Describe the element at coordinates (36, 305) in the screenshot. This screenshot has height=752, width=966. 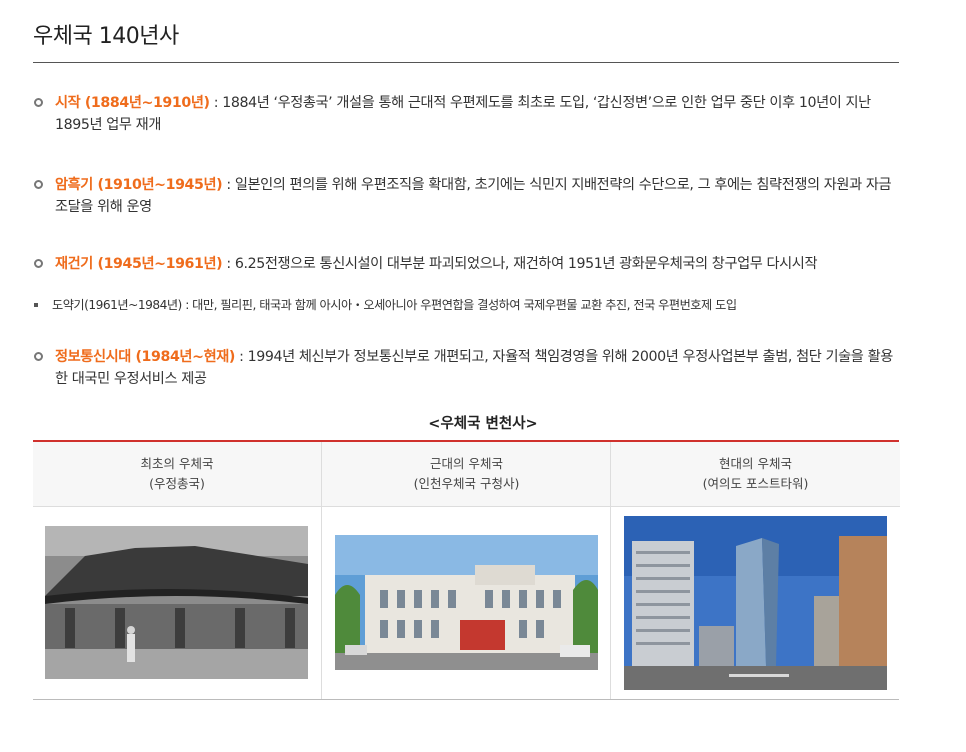
I see `square-bullet-icon` at that location.